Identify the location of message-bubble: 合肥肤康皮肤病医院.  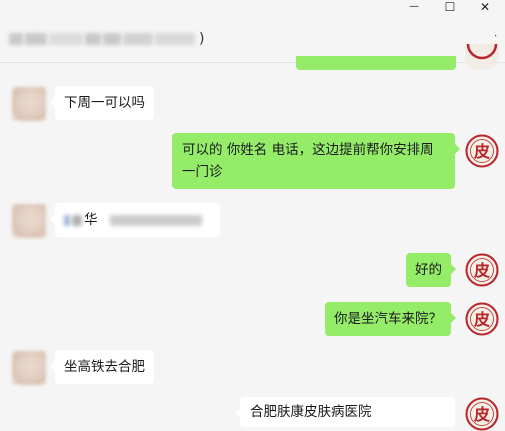
(345, 412).